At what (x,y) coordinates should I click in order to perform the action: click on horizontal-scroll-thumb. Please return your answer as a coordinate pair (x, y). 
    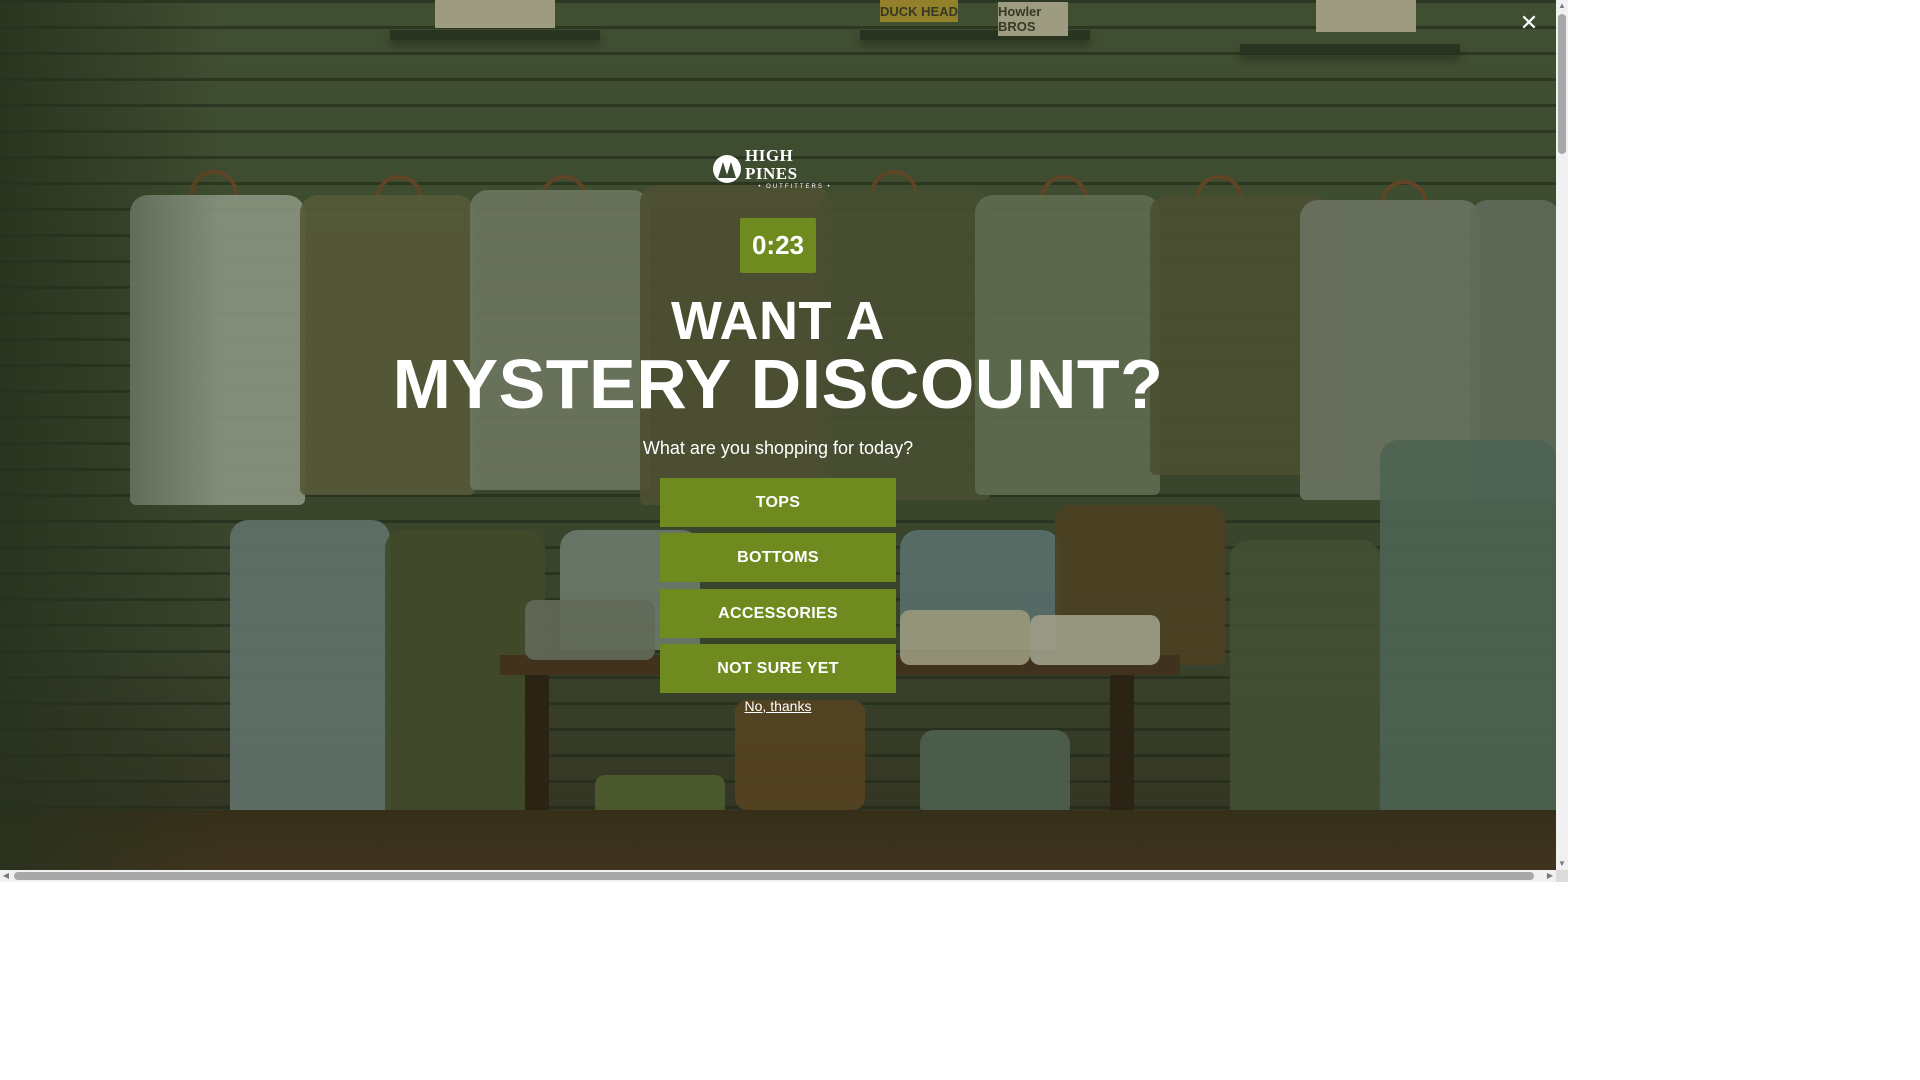
    Looking at the image, I should click on (774, 876).